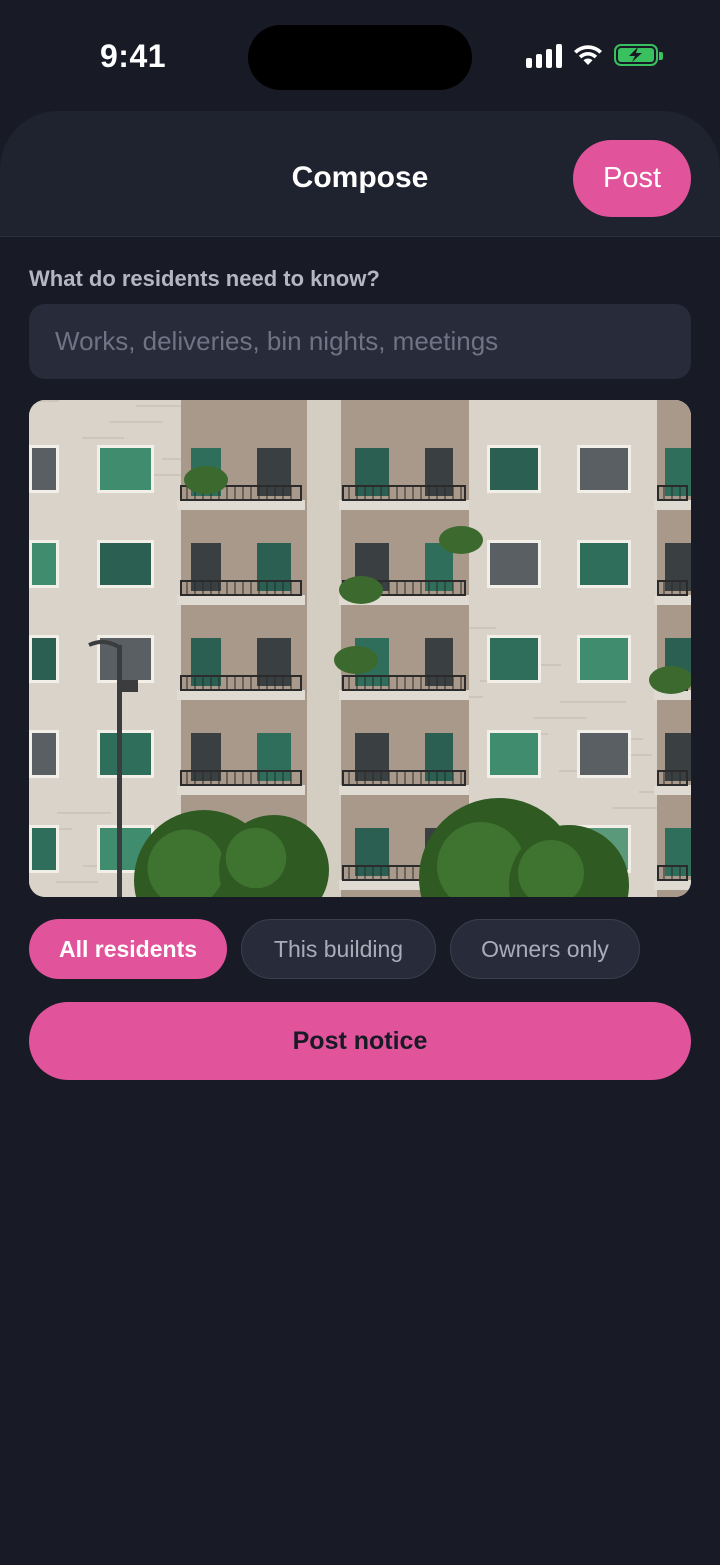 This screenshot has height=1565, width=720. What do you see at coordinates (544, 55) in the screenshot?
I see `signal-icon` at bounding box center [544, 55].